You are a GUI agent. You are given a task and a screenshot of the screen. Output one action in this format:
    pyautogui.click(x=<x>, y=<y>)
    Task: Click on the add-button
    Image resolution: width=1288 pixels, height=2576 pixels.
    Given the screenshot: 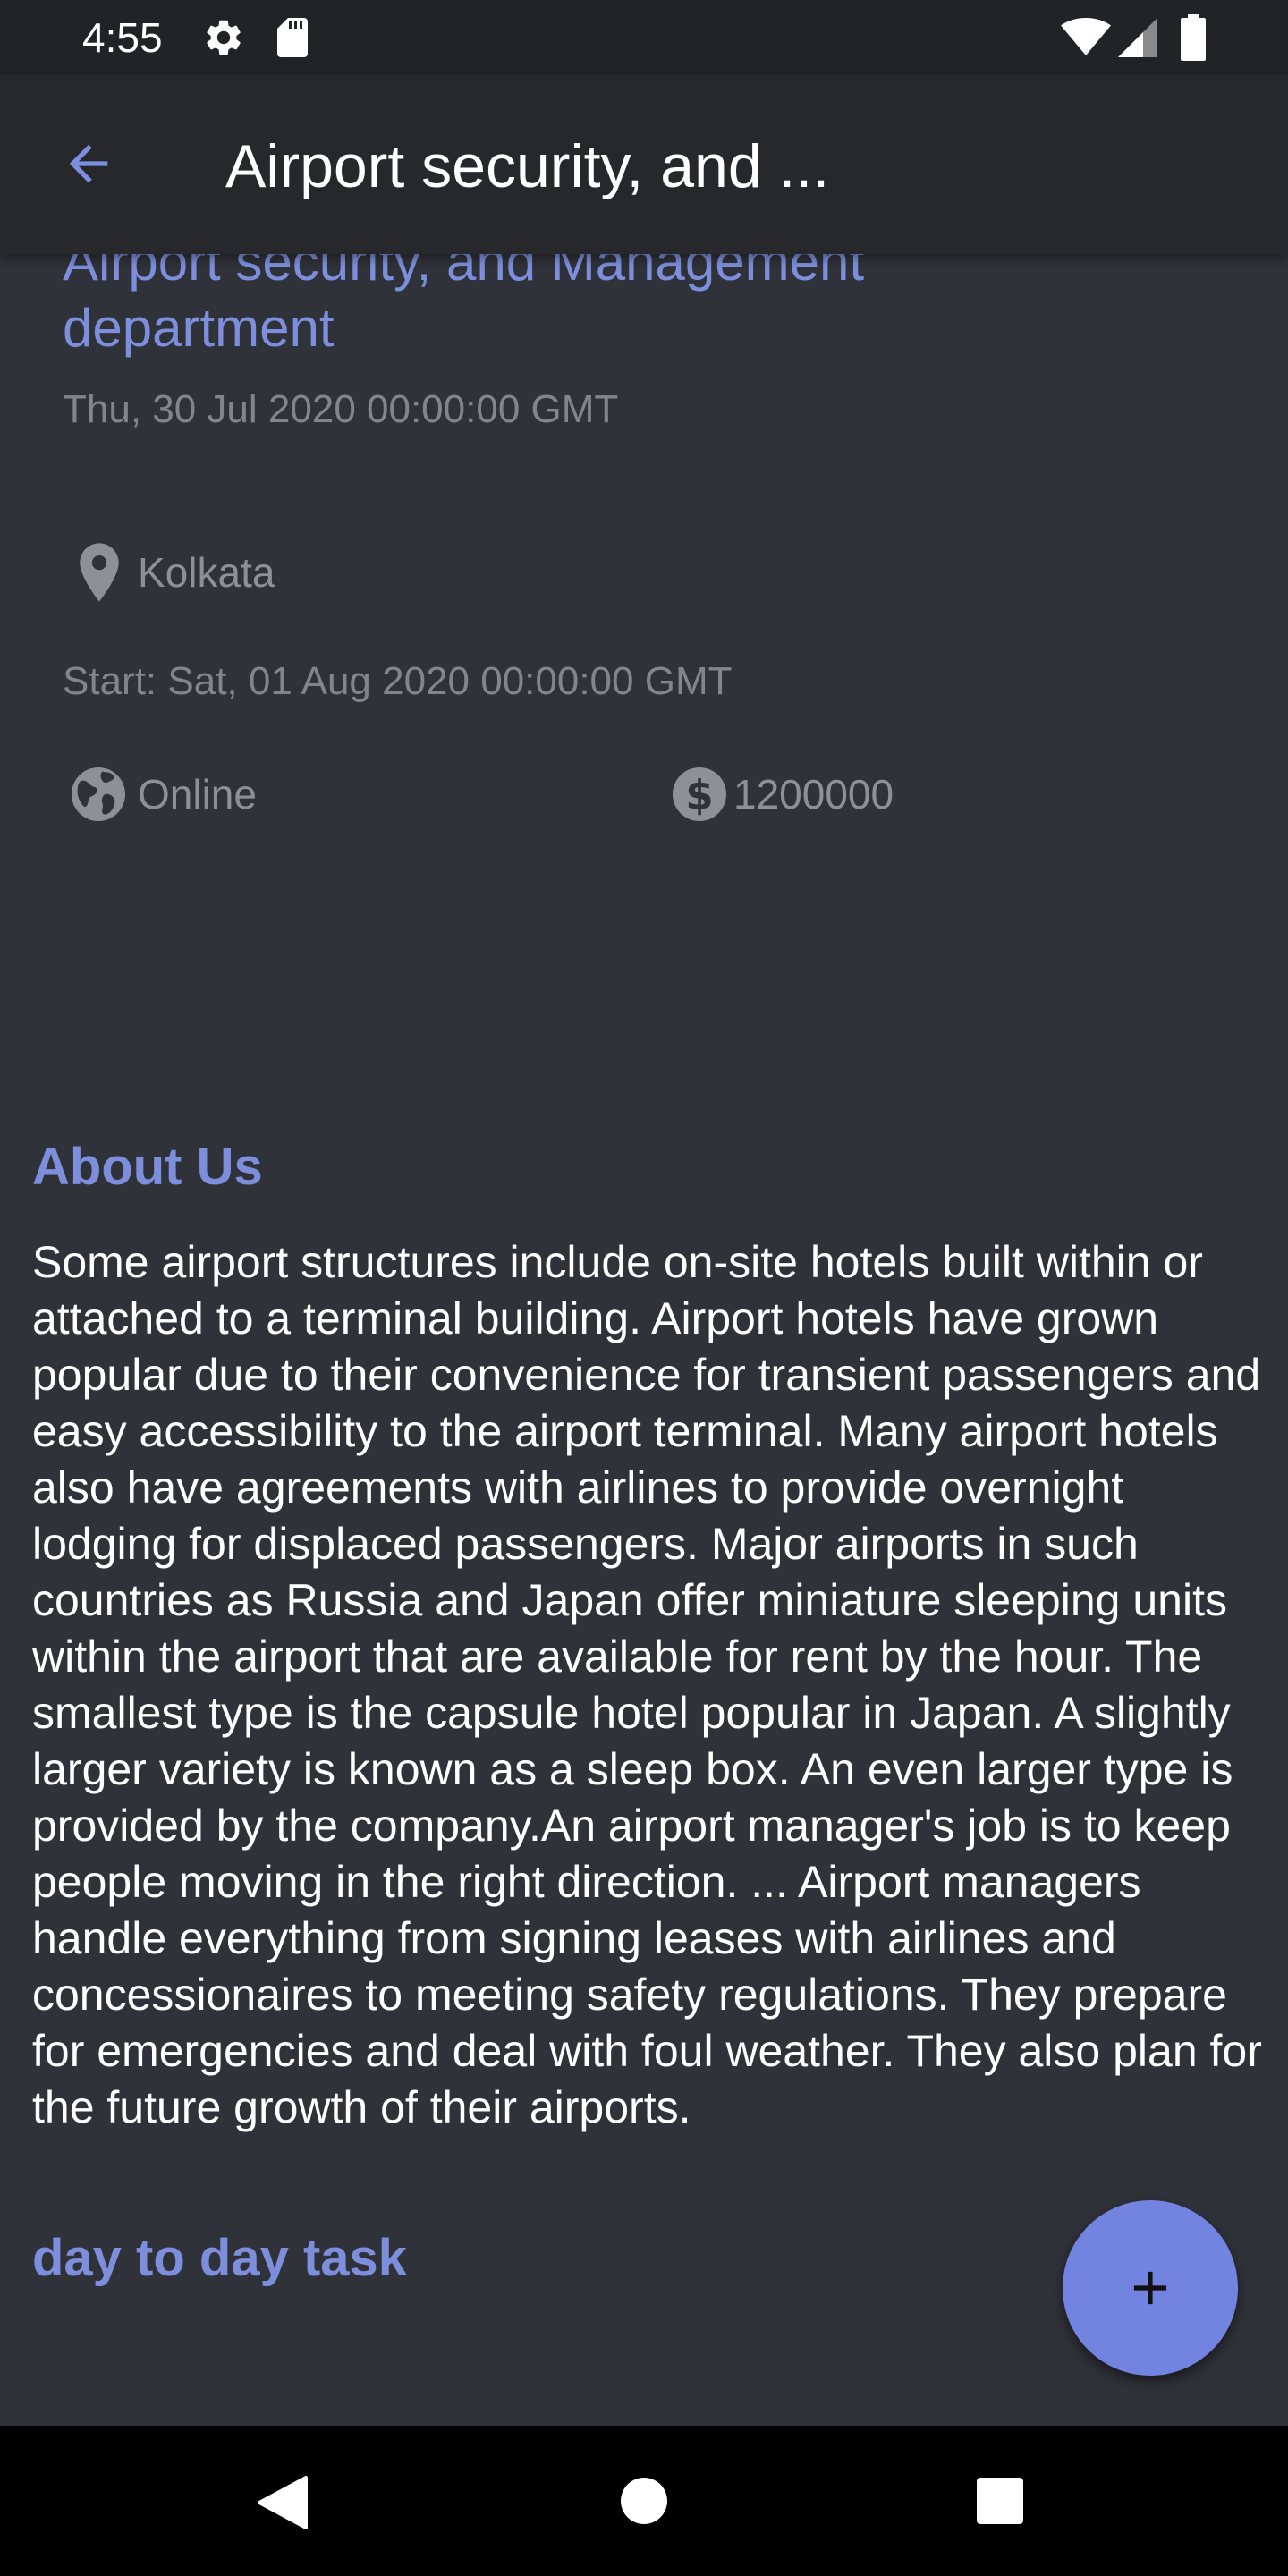 What is the action you would take?
    pyautogui.click(x=1150, y=2288)
    